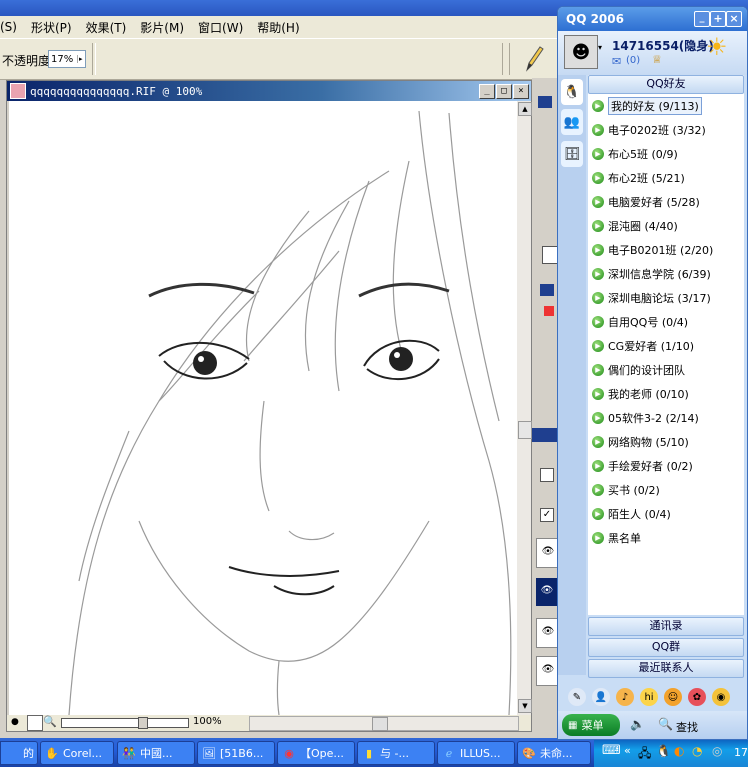 The width and height of the screenshot is (748, 767). Describe the element at coordinates (525, 109) in the screenshot. I see `scroll-up-arrow-icon: ▲` at that location.